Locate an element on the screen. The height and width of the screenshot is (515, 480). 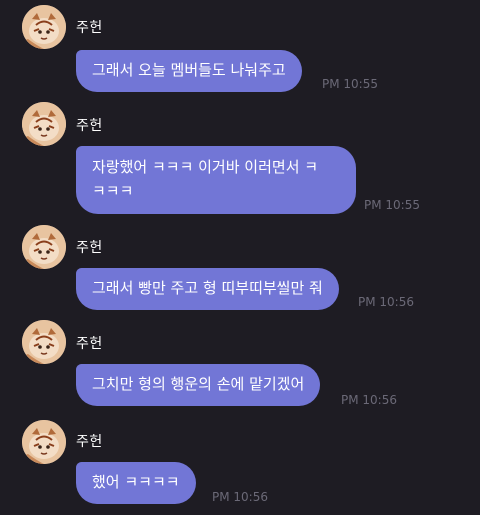
message-line: ㅋㅋㅋ is located at coordinates (113, 191).